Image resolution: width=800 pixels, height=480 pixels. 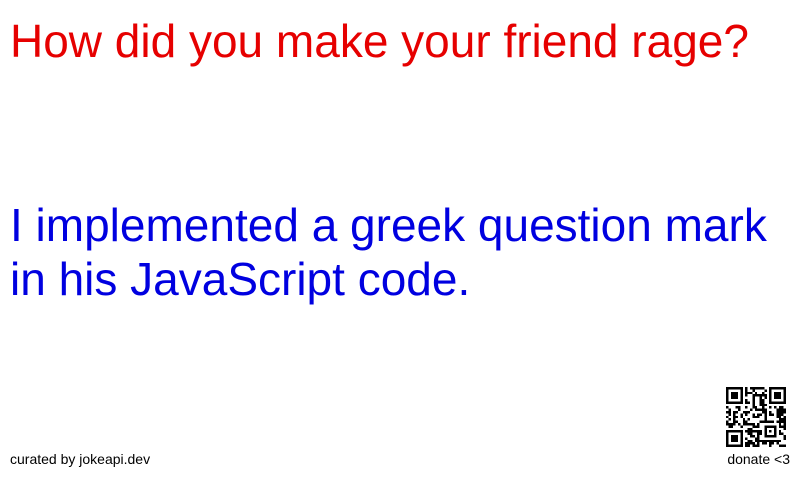 What do you see at coordinates (80, 459) in the screenshot?
I see `curator-credit: curated by jokeapi.dev` at bounding box center [80, 459].